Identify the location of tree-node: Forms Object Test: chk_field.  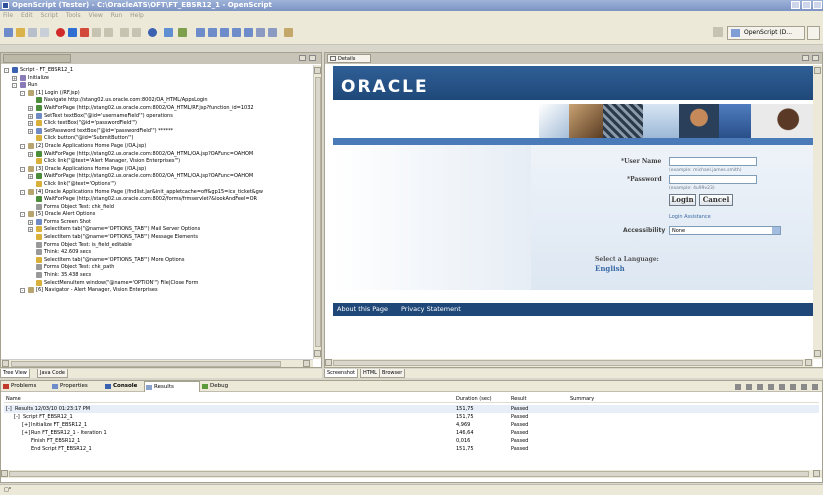
(158, 207).